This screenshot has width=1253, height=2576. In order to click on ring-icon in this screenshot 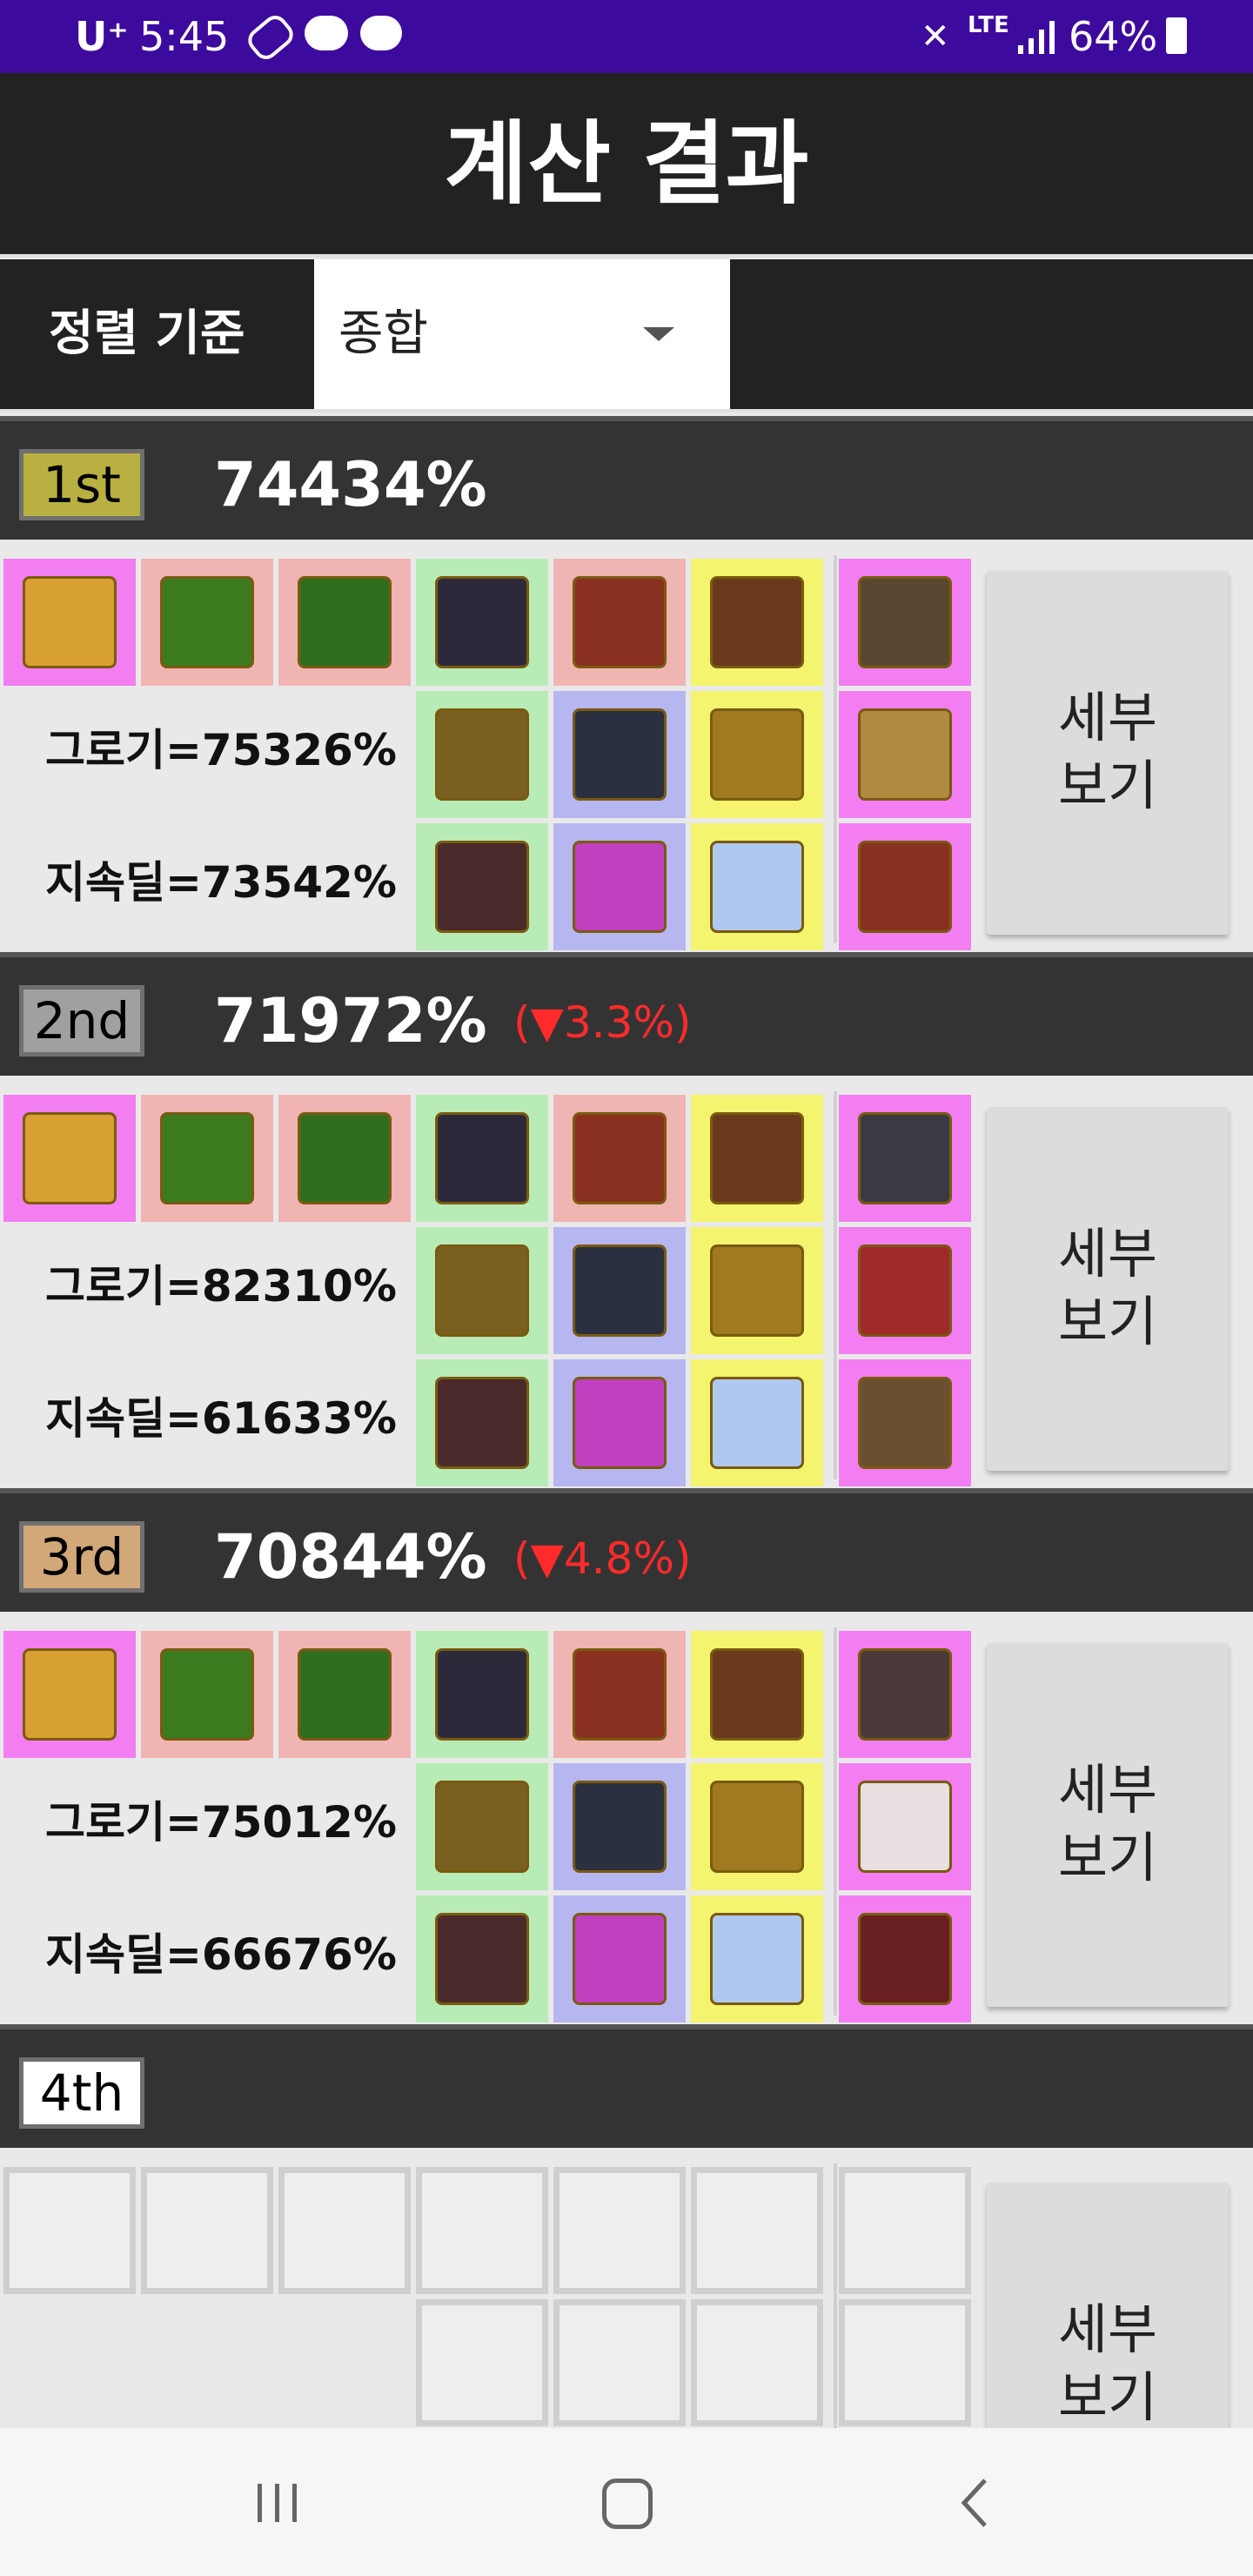, I will do `click(757, 1290)`.